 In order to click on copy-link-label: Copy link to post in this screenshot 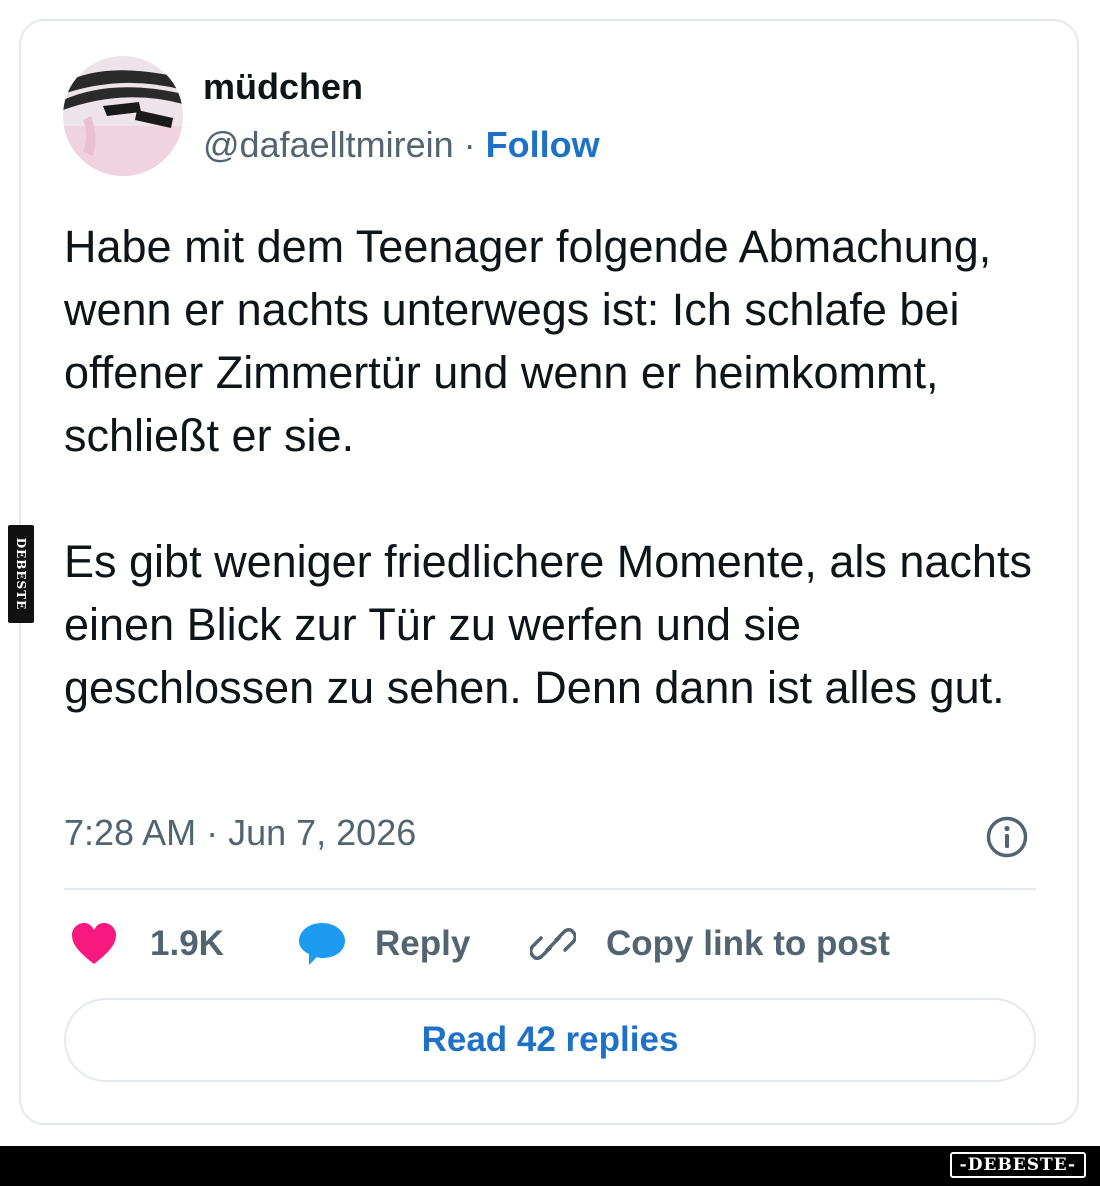, I will do `click(748, 943)`.